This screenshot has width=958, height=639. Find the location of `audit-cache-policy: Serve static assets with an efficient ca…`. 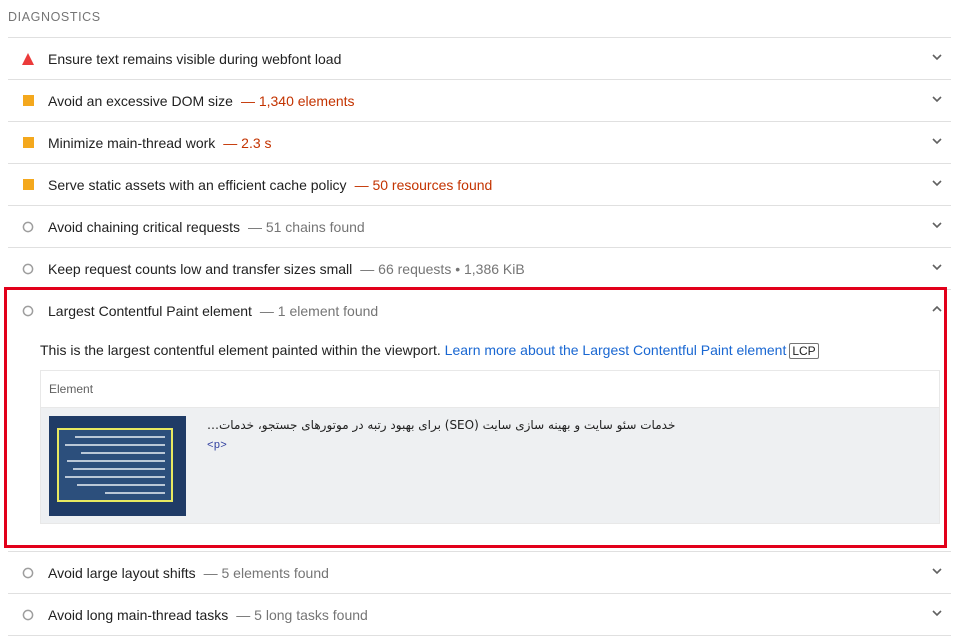

audit-cache-policy: Serve static assets with an efficient ca… is located at coordinates (479, 184).